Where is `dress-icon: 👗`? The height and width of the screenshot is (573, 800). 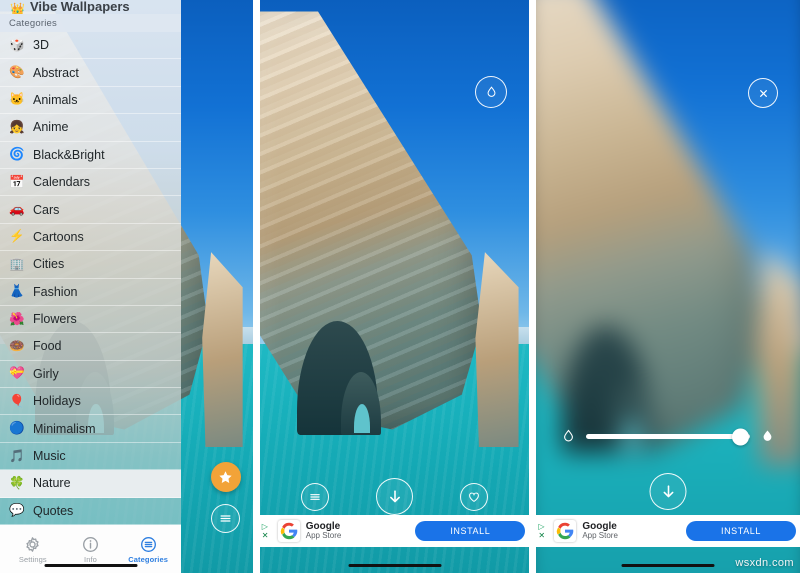
dress-icon: 👗 is located at coordinates (17, 291).